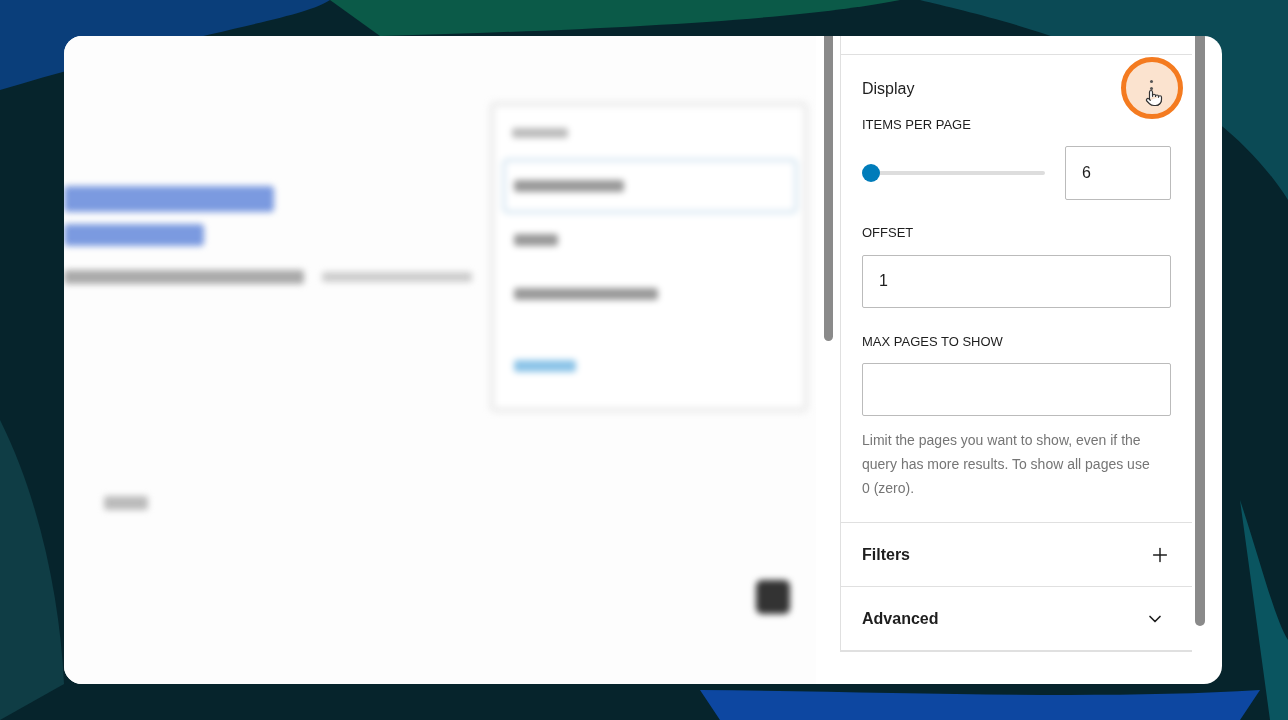 This screenshot has width=1288, height=720. I want to click on offset-input: 1, so click(1016, 281).